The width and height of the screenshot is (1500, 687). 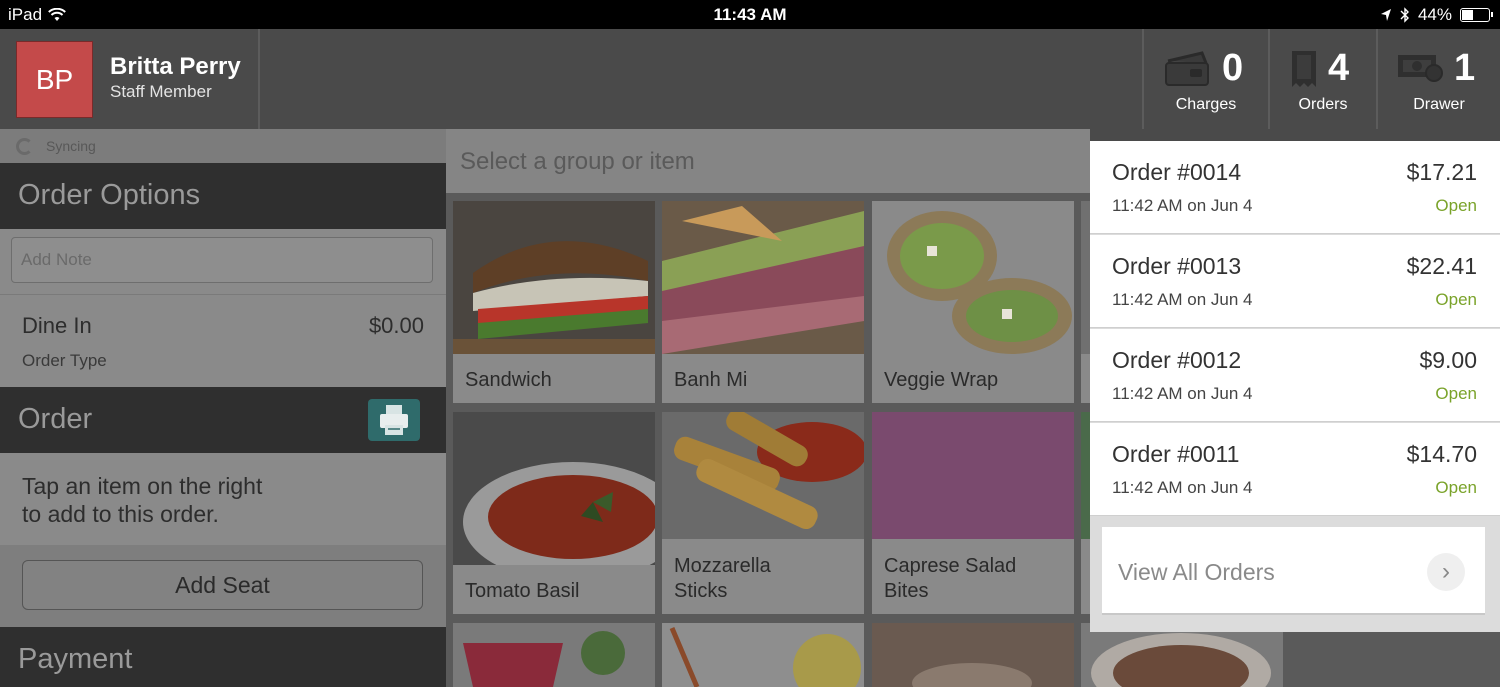 What do you see at coordinates (1196, 572) in the screenshot?
I see `view-all-orders-label: View All Orders` at bounding box center [1196, 572].